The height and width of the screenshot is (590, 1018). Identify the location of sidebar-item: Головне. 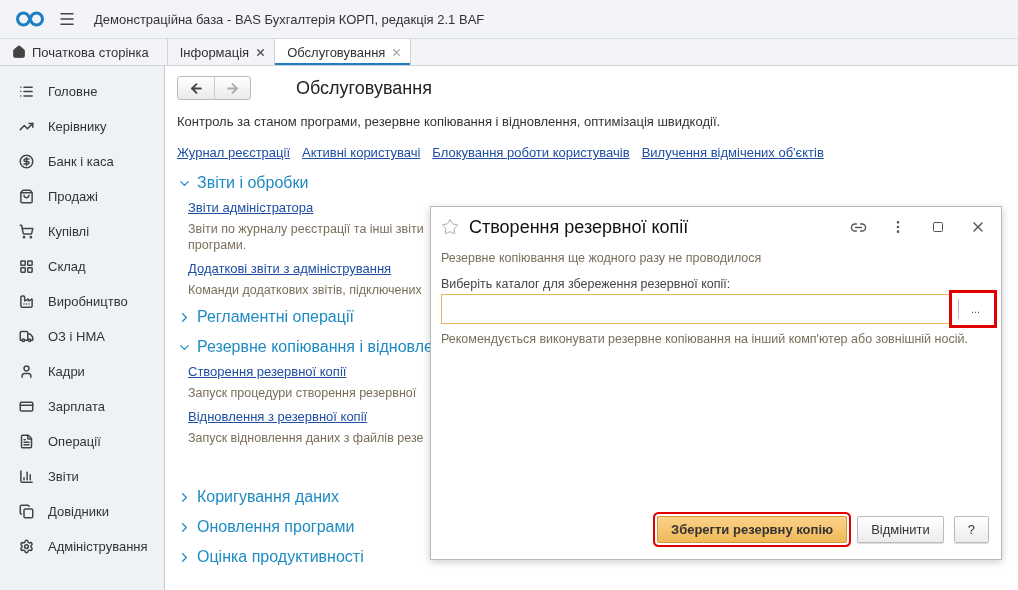
(82, 91).